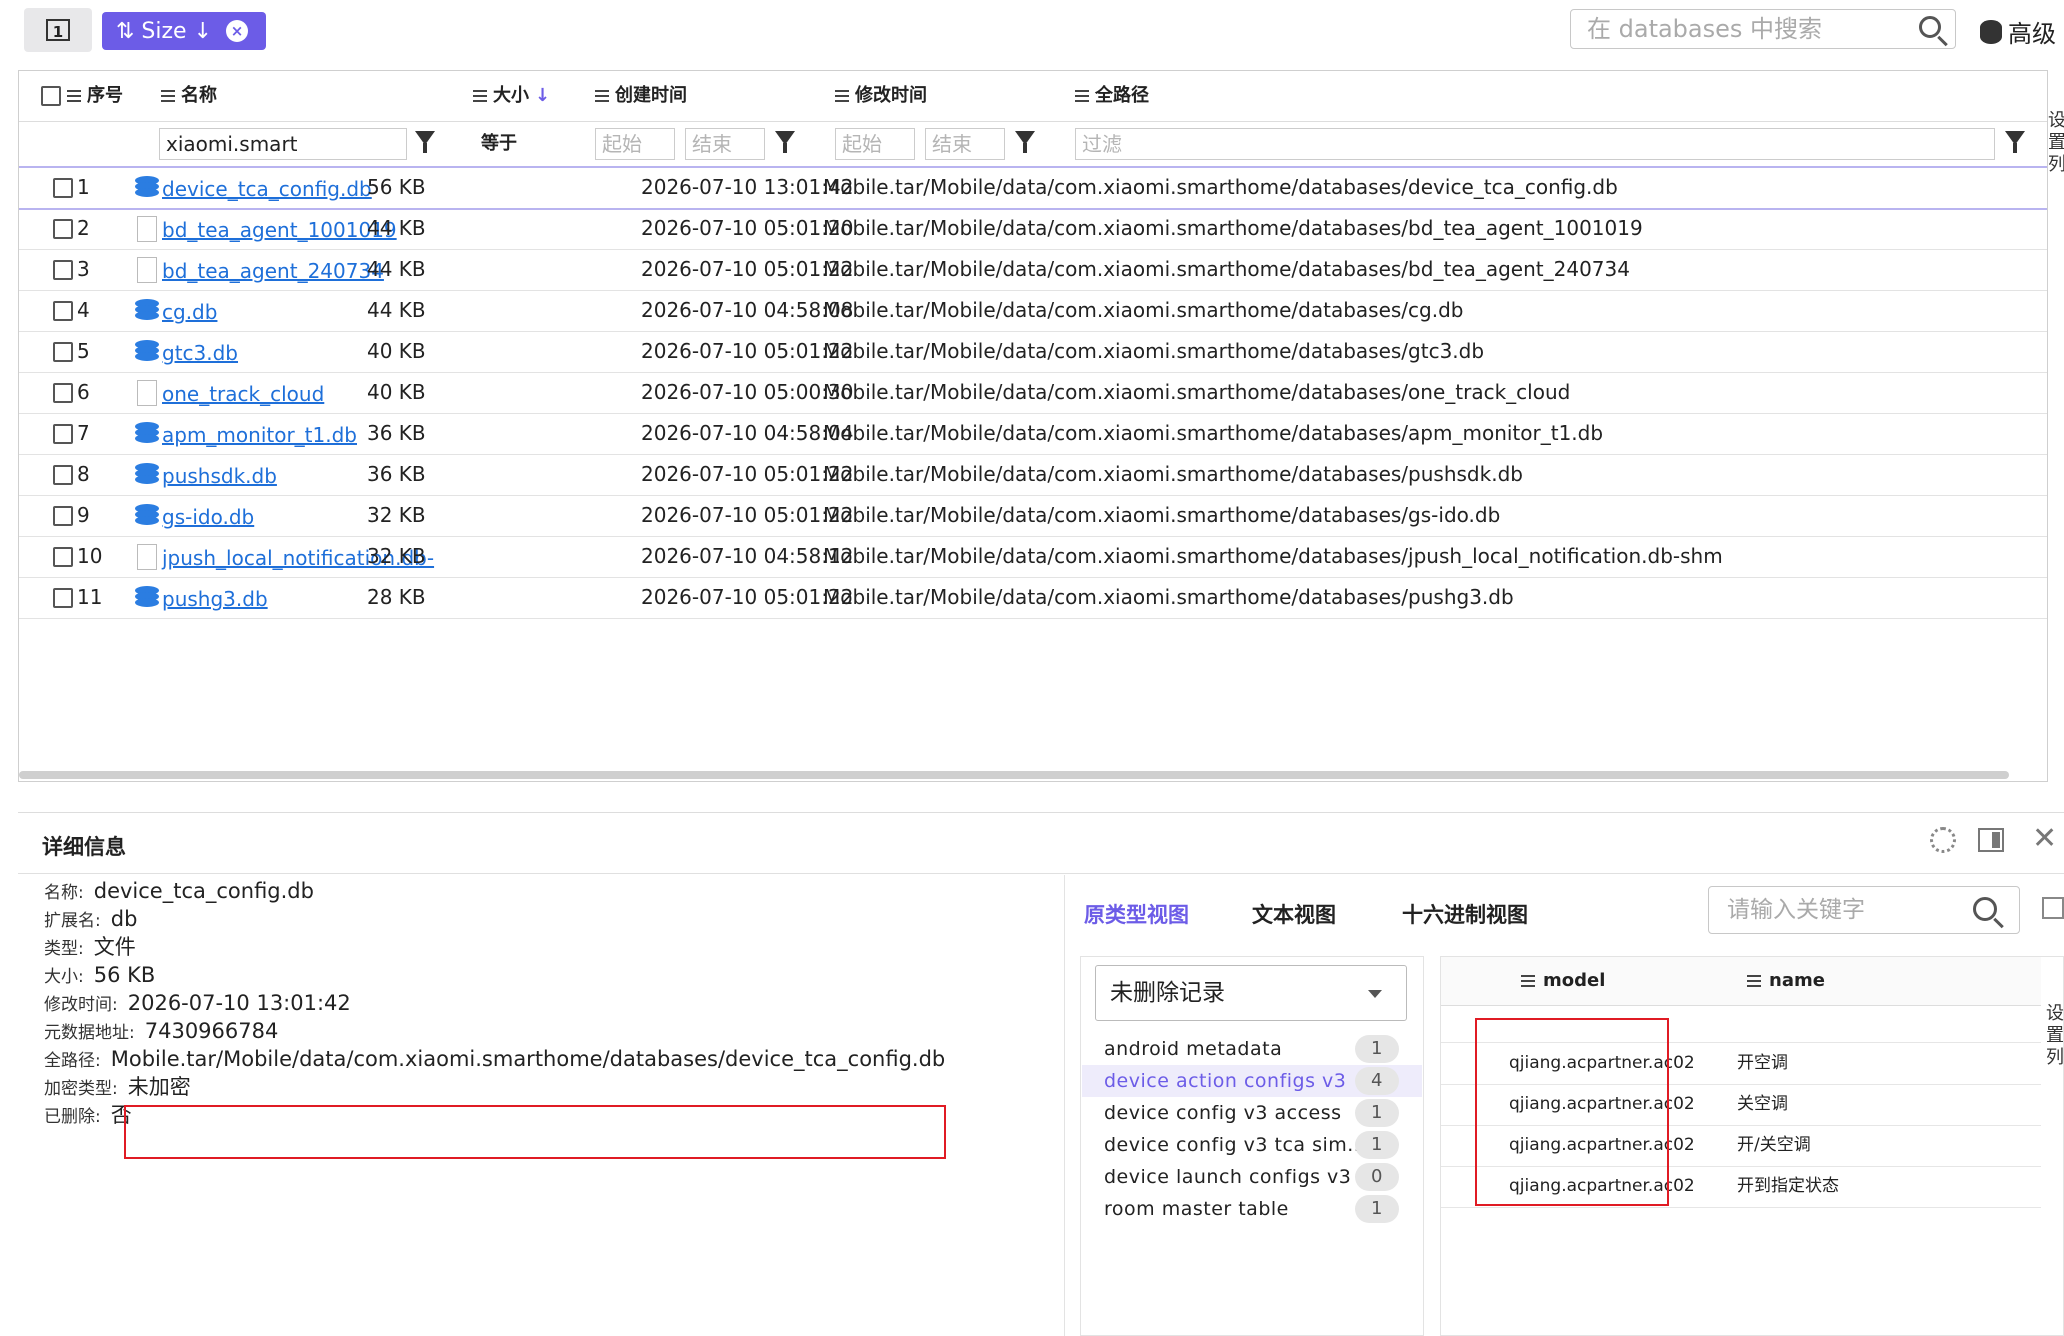 The width and height of the screenshot is (2064, 1336). I want to click on tab-native-view: 原类型视图, so click(1136, 914).